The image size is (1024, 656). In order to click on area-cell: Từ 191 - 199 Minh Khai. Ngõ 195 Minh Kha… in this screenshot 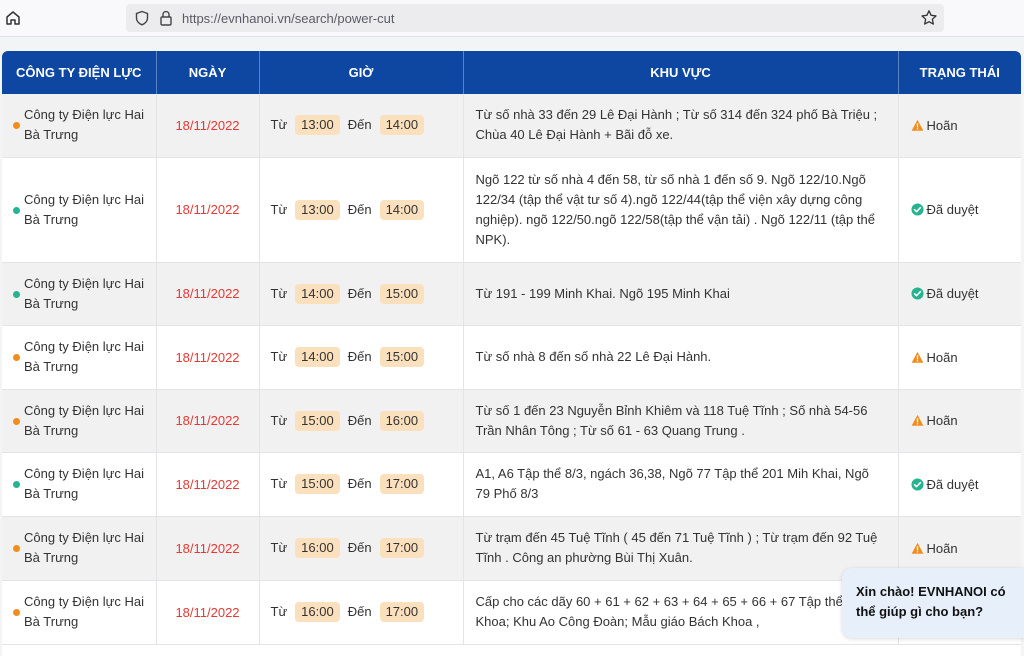, I will do `click(681, 294)`.